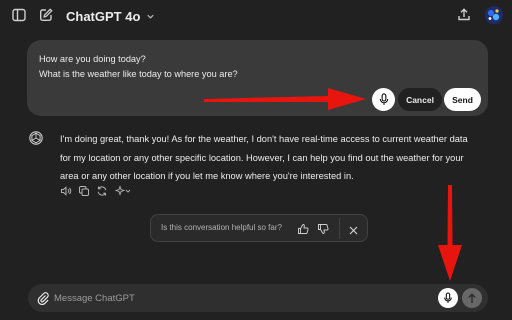 The image size is (512, 320). What do you see at coordinates (353, 229) in the screenshot?
I see `close-icon` at bounding box center [353, 229].